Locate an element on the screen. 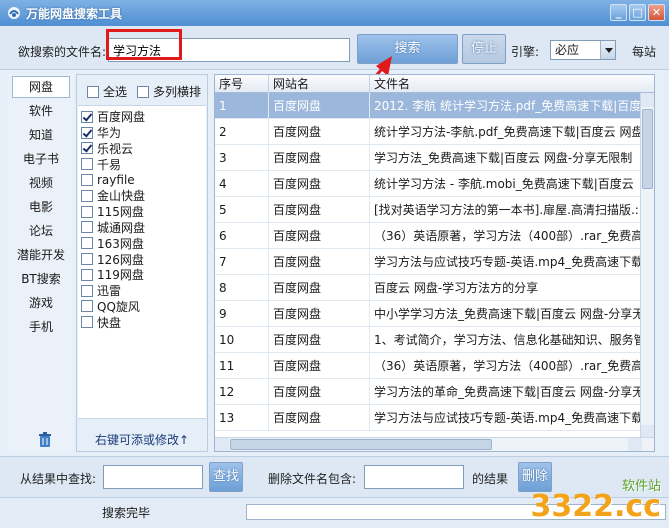 The height and width of the screenshot is (528, 669). site-option: 城通网盘 is located at coordinates (142, 228).